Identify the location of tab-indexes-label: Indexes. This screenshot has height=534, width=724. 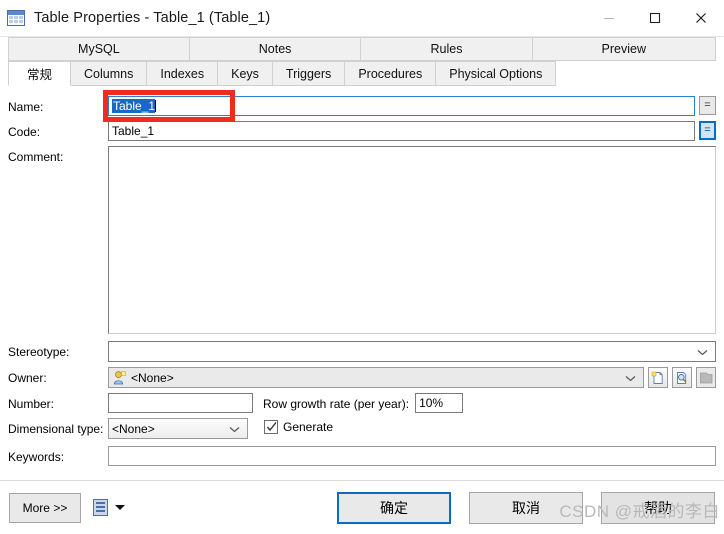
(182, 73).